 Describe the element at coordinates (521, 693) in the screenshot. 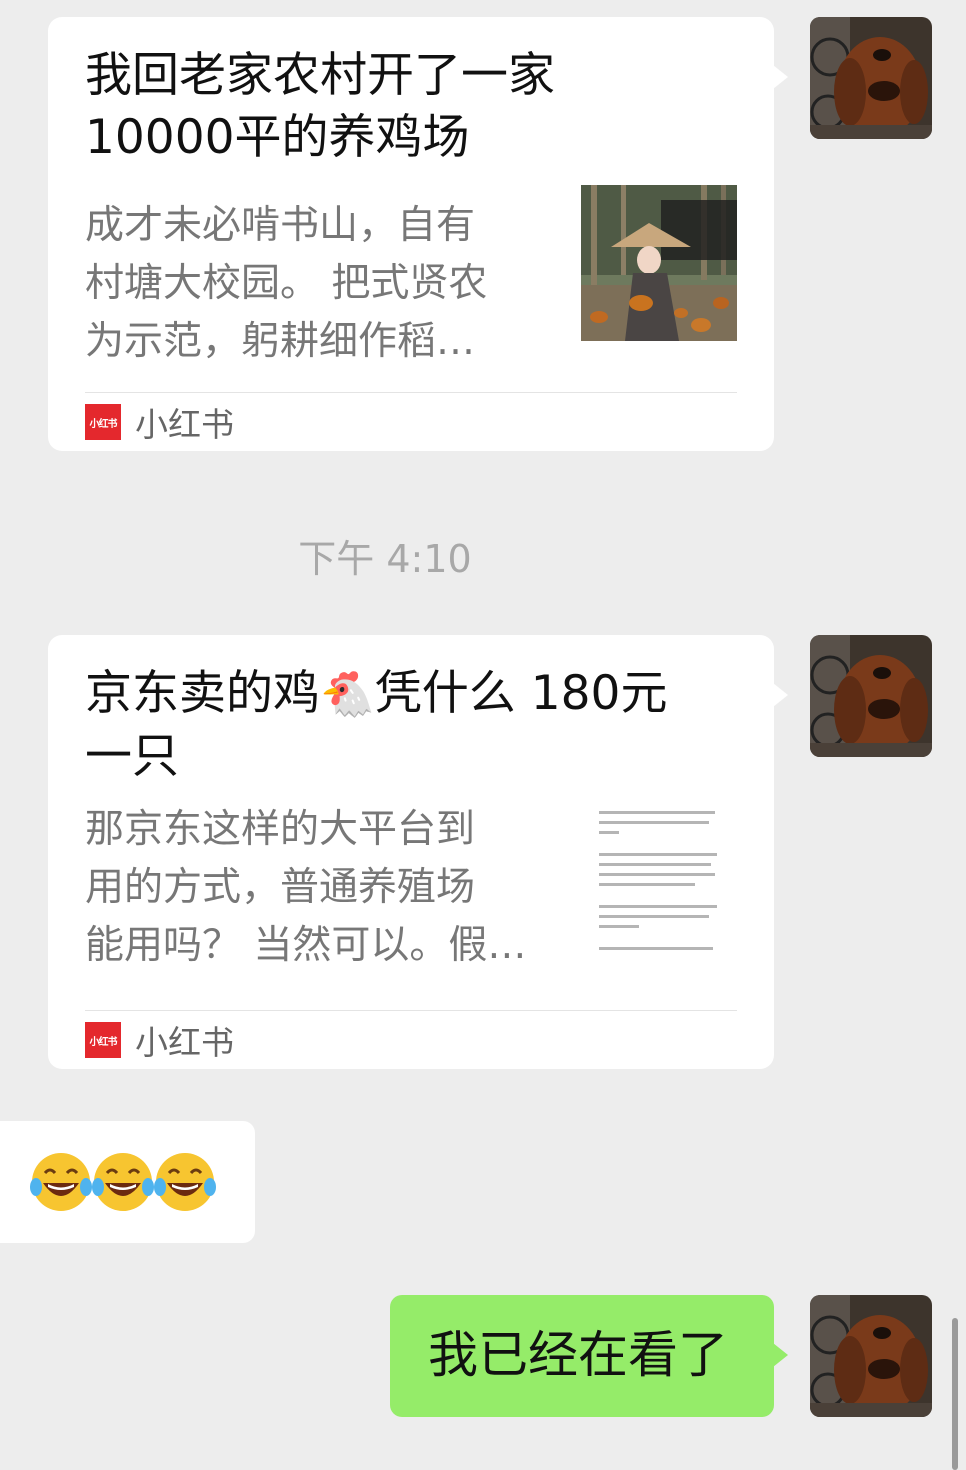

I see `card-title-line1-suffix: 凭什么 180元` at that location.